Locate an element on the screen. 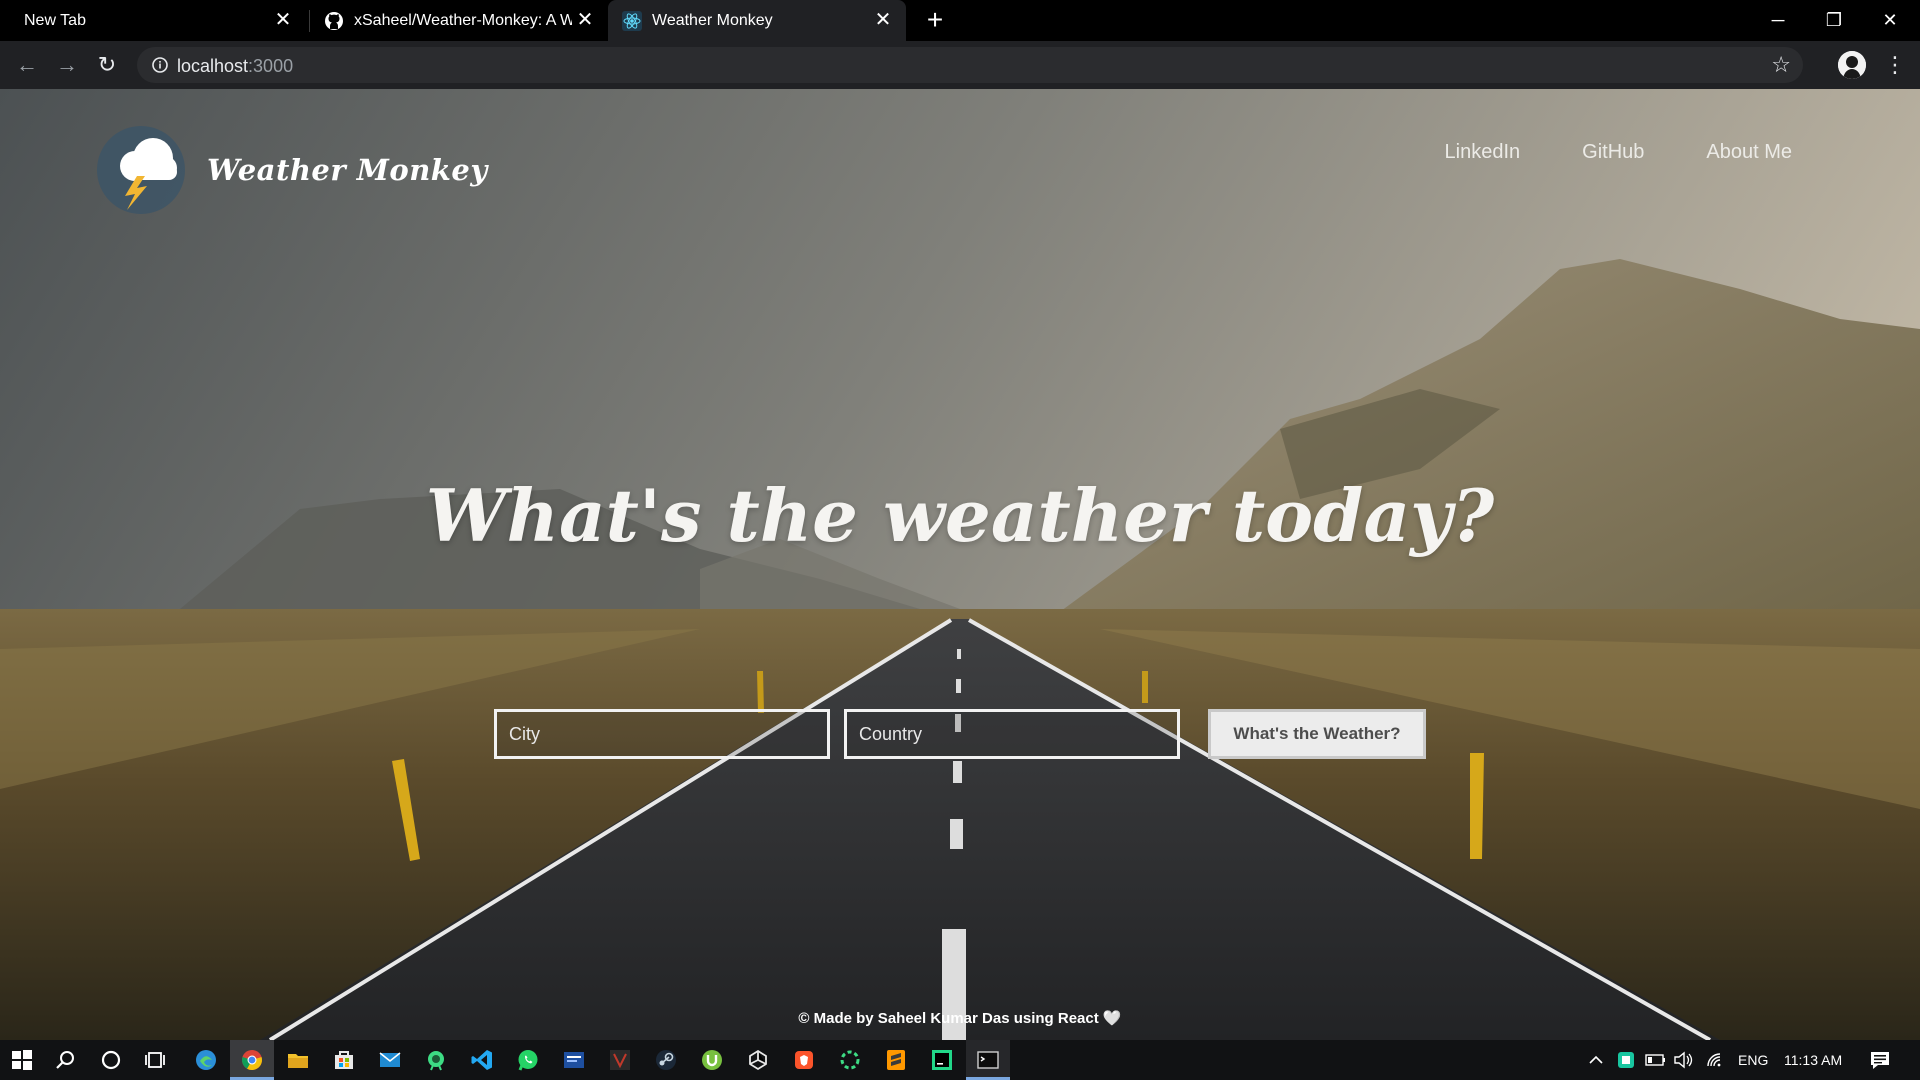 This screenshot has width=1920, height=1080. url-text: localhost:3000 is located at coordinates (235, 66).